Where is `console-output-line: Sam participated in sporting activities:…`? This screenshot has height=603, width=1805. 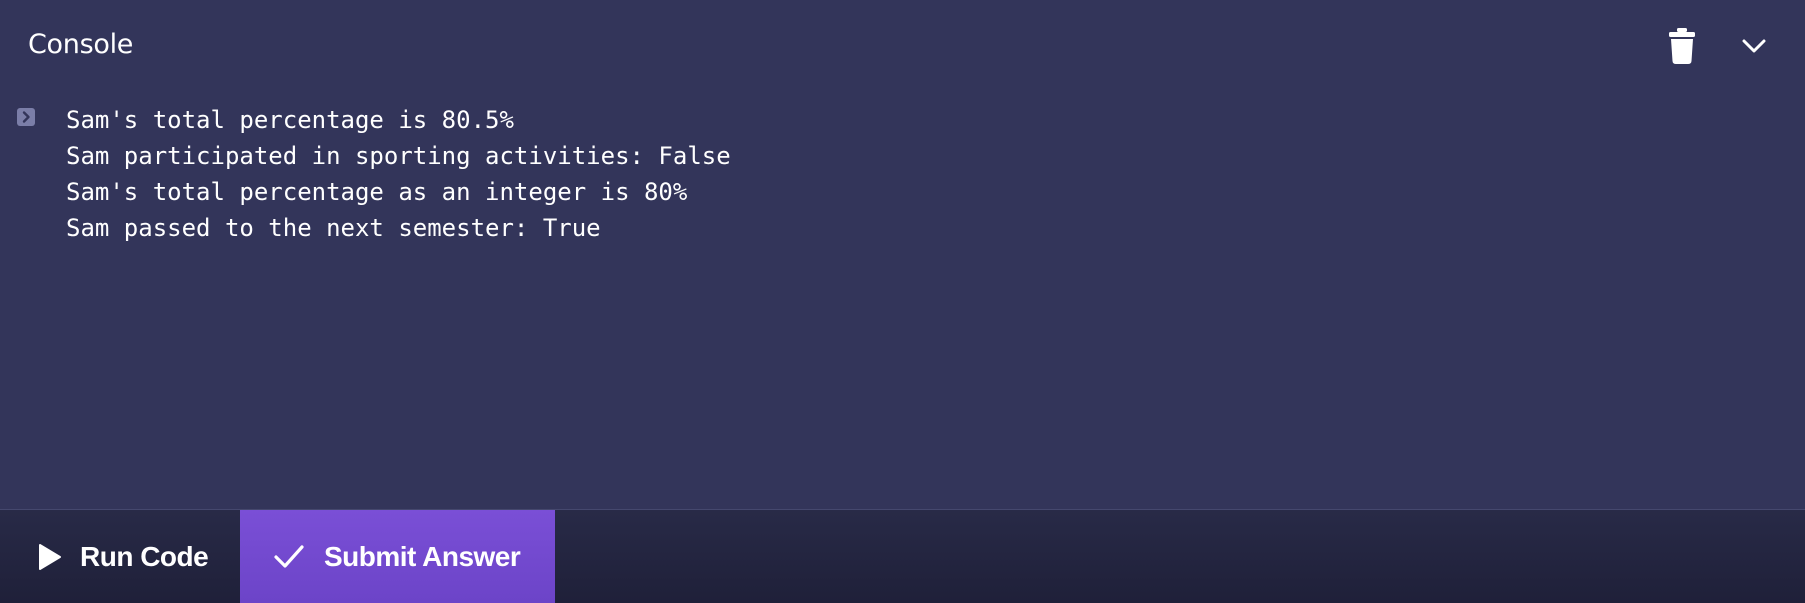
console-output-line: Sam participated in sporting activities:… is located at coordinates (398, 156).